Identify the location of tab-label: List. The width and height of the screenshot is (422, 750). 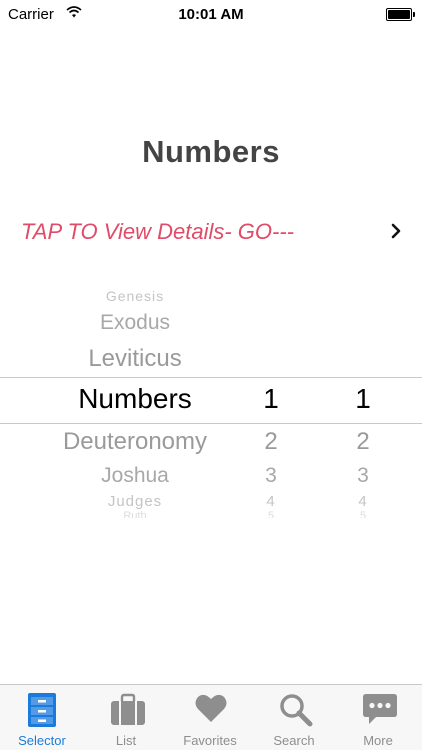
(126, 740).